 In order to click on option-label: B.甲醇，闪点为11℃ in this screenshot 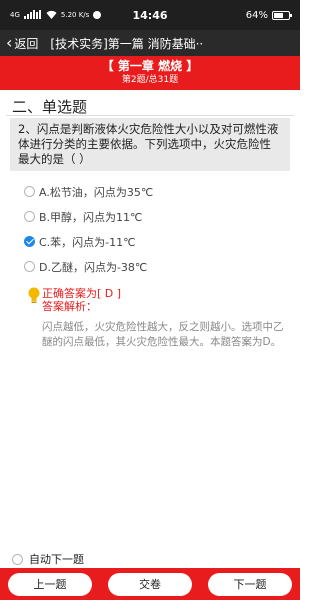, I will do `click(91, 217)`.